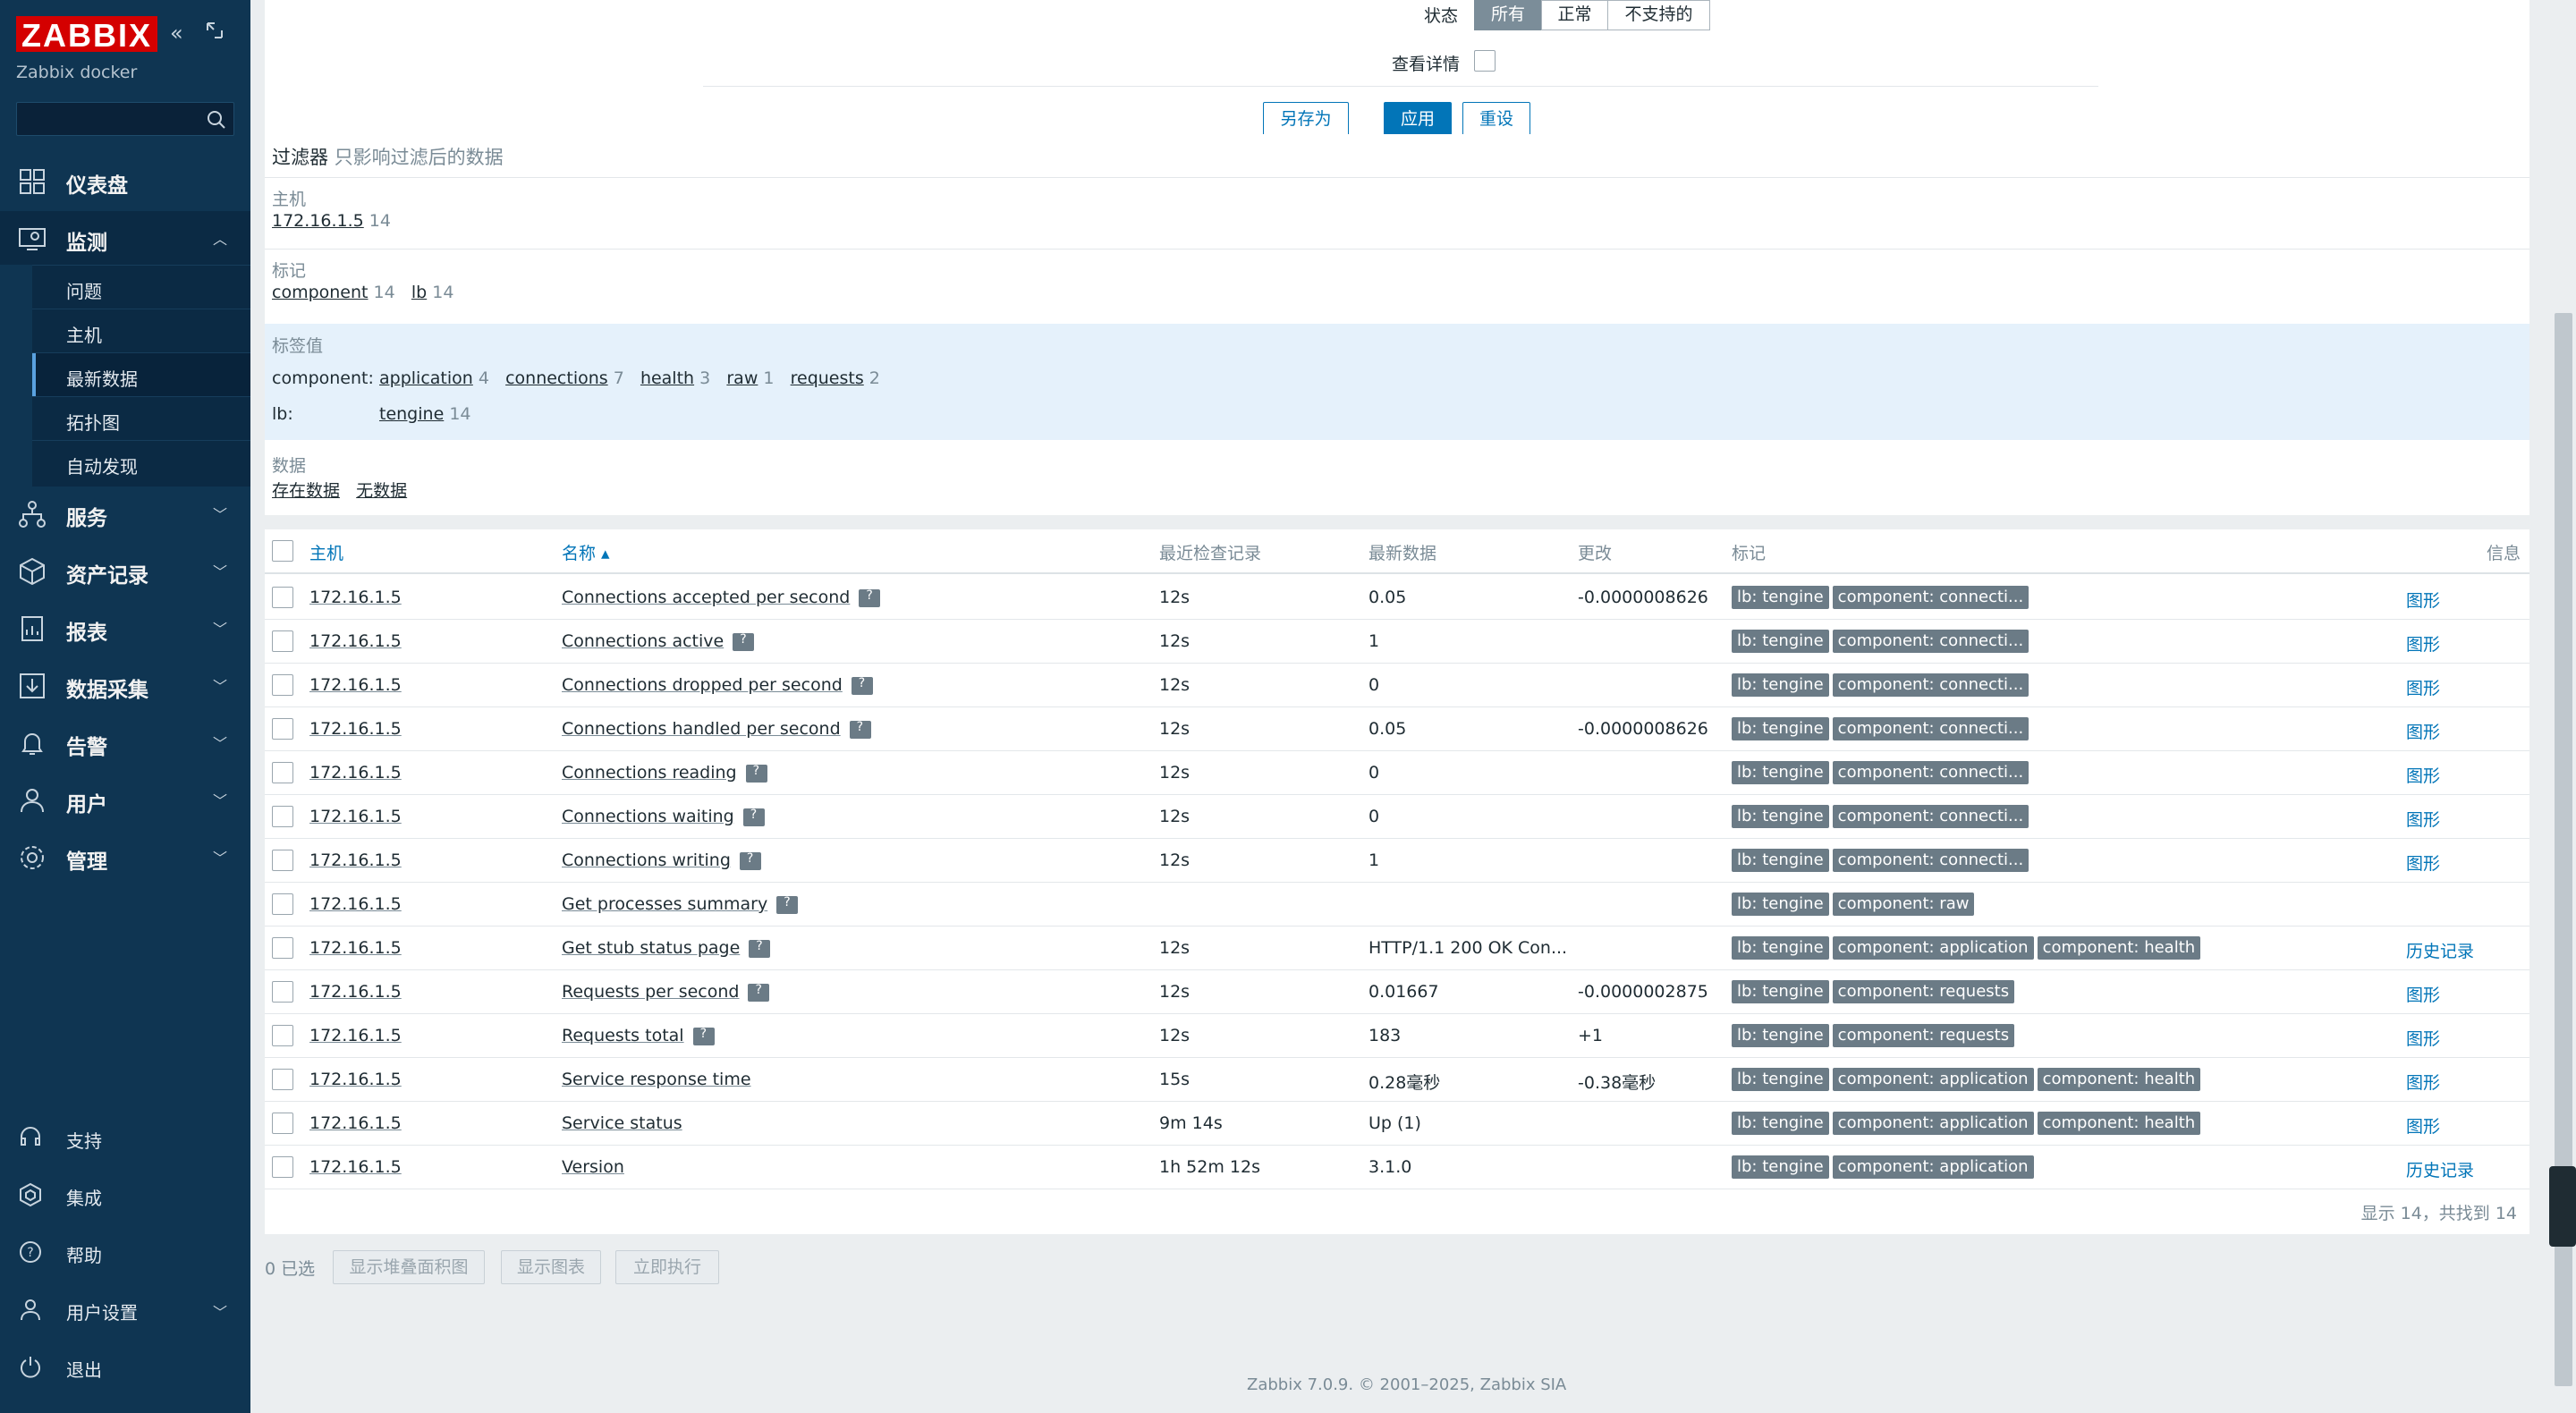 This screenshot has height=1413, width=2576. Describe the element at coordinates (622, 1123) in the screenshot. I see `row-item-link: Service status` at that location.